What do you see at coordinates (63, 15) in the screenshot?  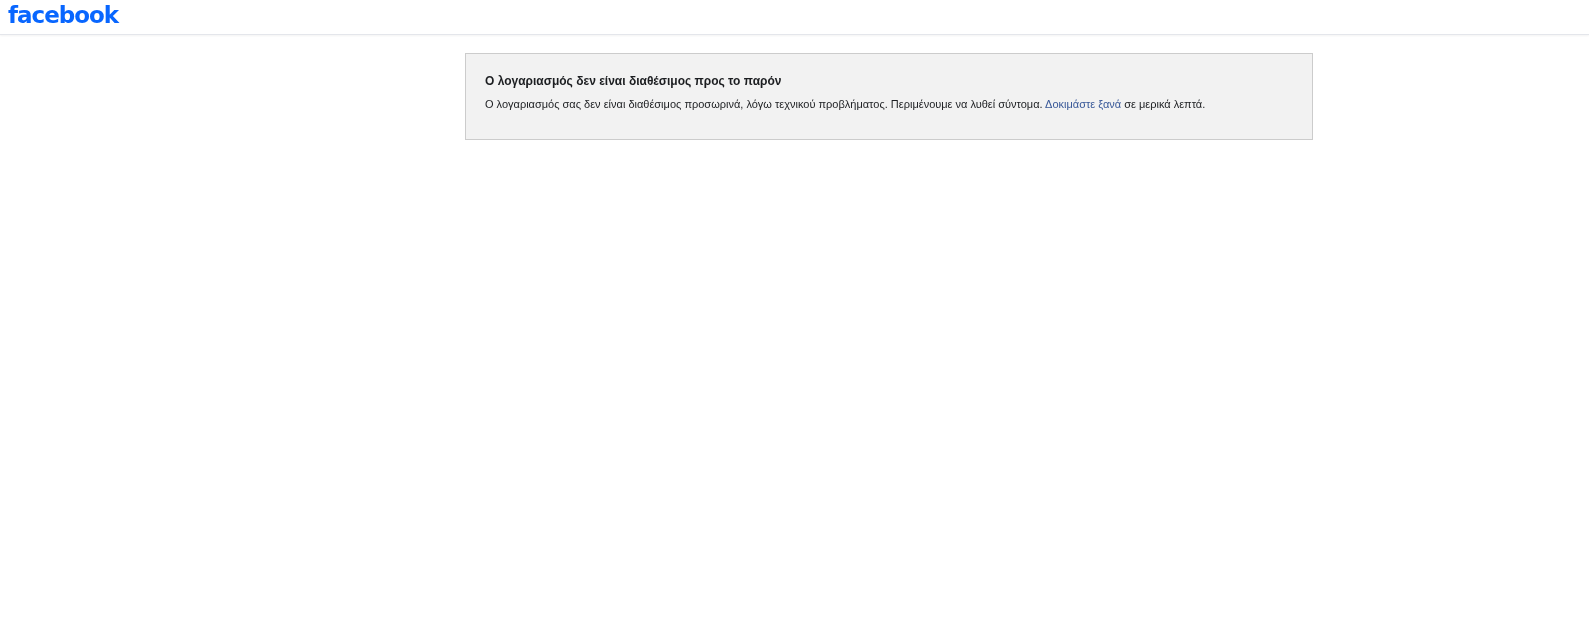 I see `logo: facebook` at bounding box center [63, 15].